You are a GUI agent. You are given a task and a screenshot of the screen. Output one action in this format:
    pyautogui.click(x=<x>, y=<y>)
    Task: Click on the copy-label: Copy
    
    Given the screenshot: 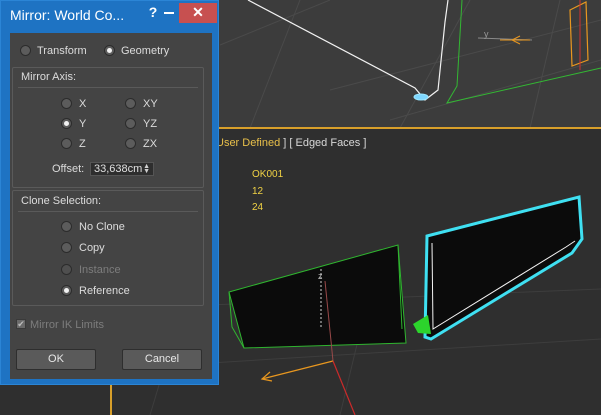 What is the action you would take?
    pyautogui.click(x=92, y=248)
    